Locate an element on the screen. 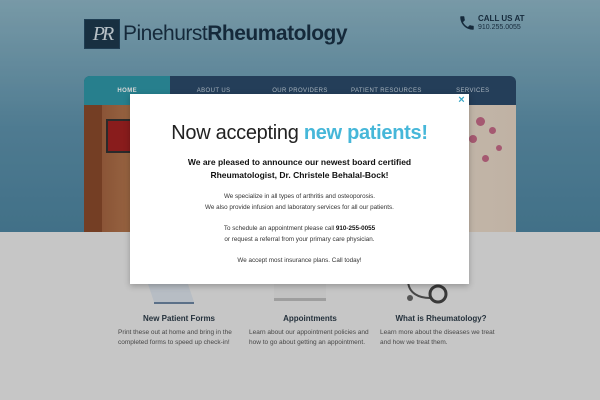  modal-title-plain: Now accepting is located at coordinates (237, 133).